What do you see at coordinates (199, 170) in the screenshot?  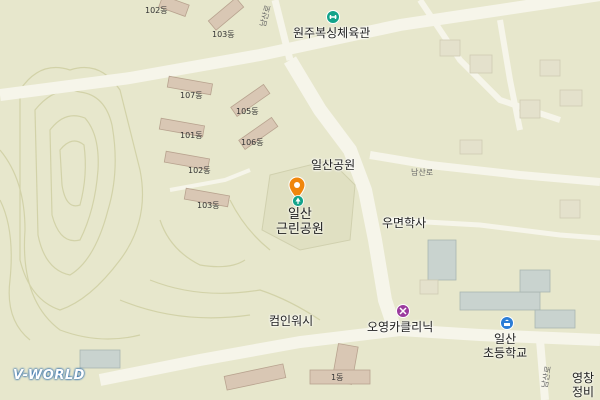 I see `building-label-102b: 102동` at bounding box center [199, 170].